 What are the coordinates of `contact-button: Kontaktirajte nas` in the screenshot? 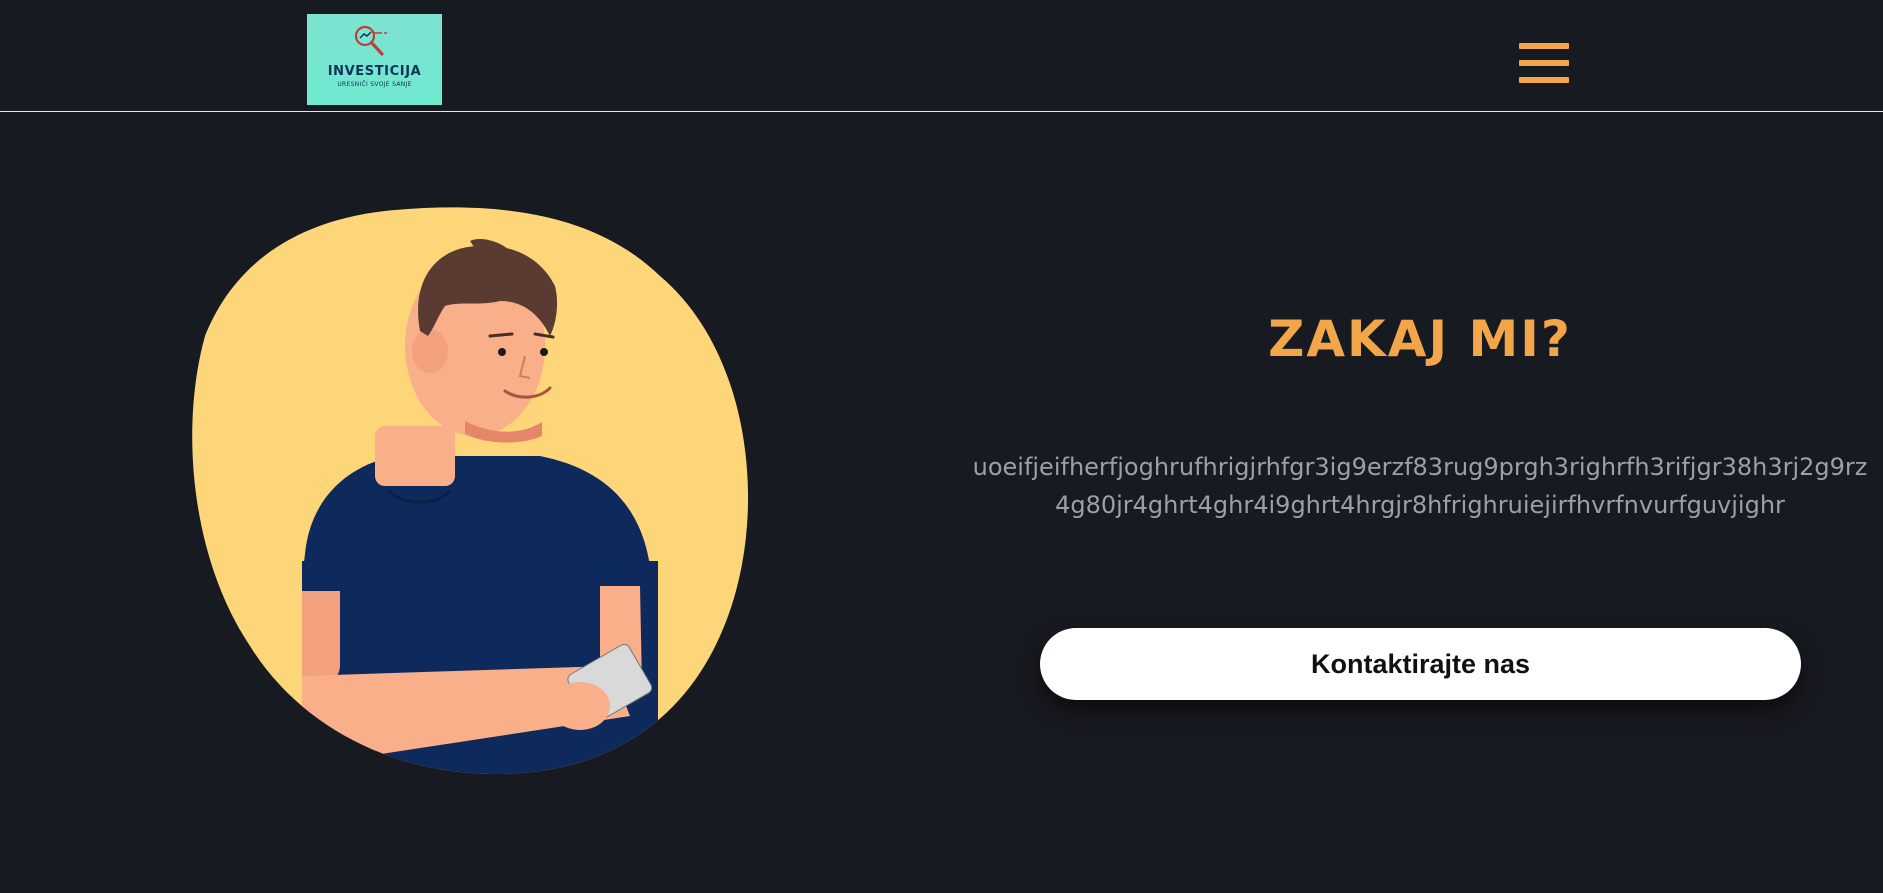 It's located at (1420, 664).